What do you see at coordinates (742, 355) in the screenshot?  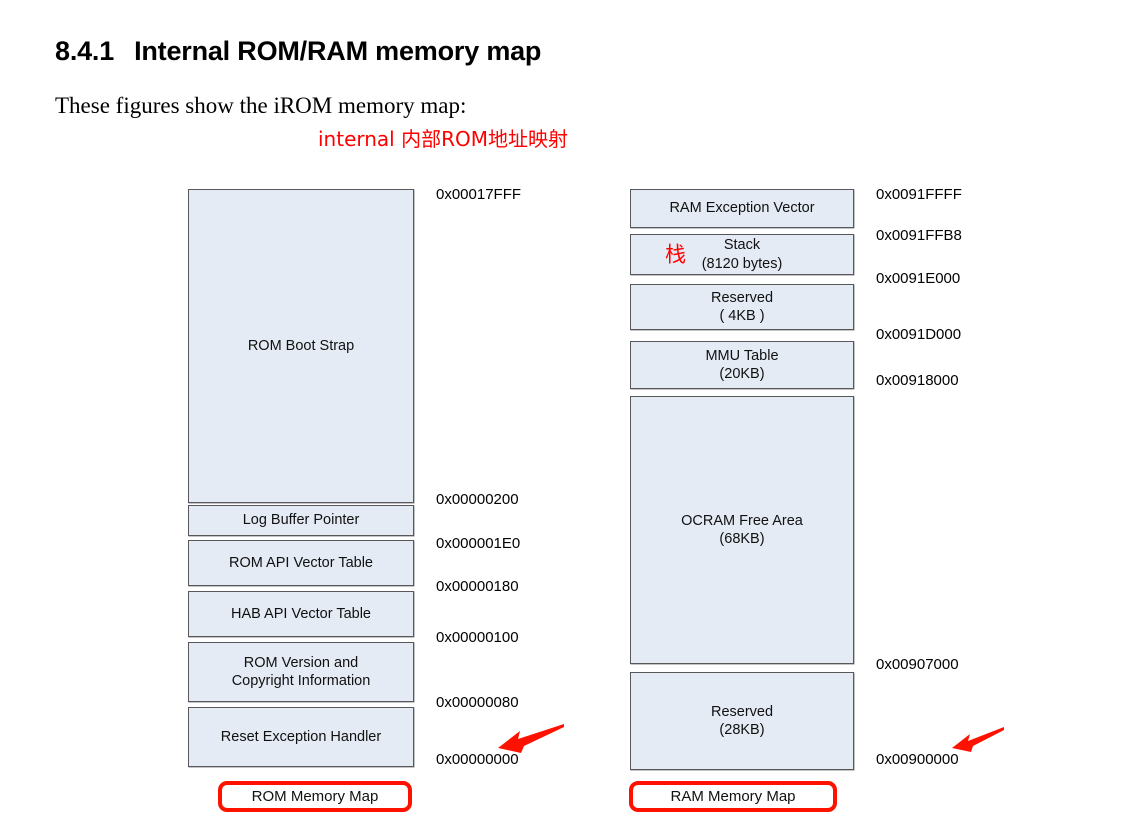 I see `ram-block-label: MMU Table` at bounding box center [742, 355].